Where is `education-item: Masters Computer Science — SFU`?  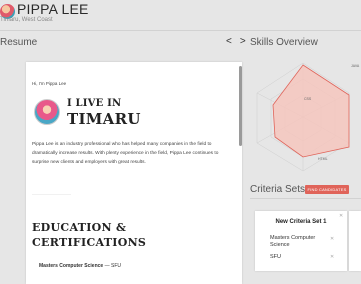 education-item: Masters Computer Science — SFU is located at coordinates (80, 266).